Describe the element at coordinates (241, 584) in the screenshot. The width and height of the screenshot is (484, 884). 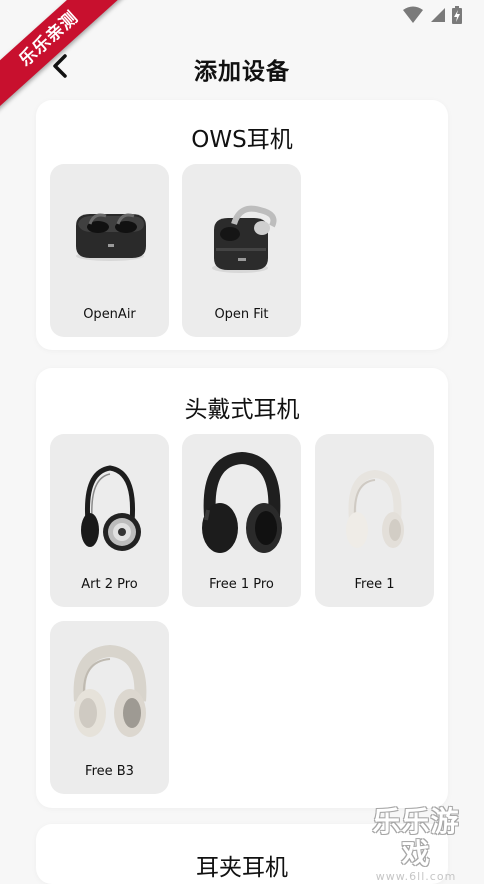
I see `device-label: Free 1 Pro` at that location.